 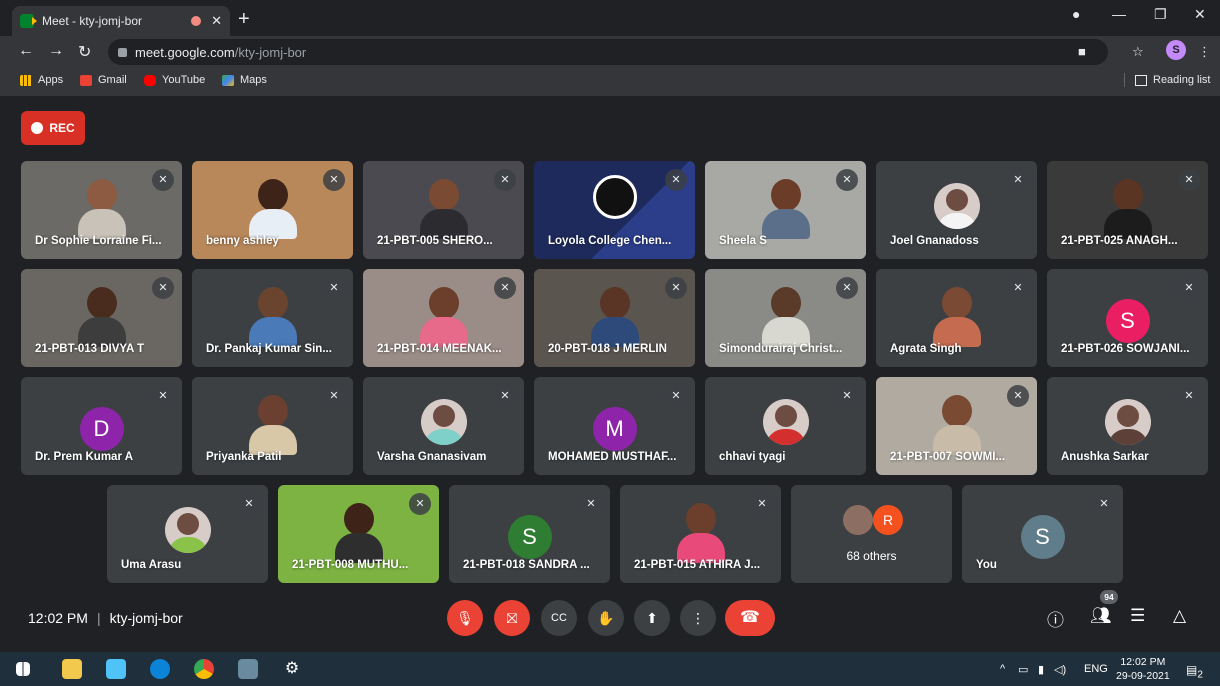 What do you see at coordinates (700, 534) in the screenshot?
I see `participant-tile: 21-PBT-015 ATHIRA J... ✕` at bounding box center [700, 534].